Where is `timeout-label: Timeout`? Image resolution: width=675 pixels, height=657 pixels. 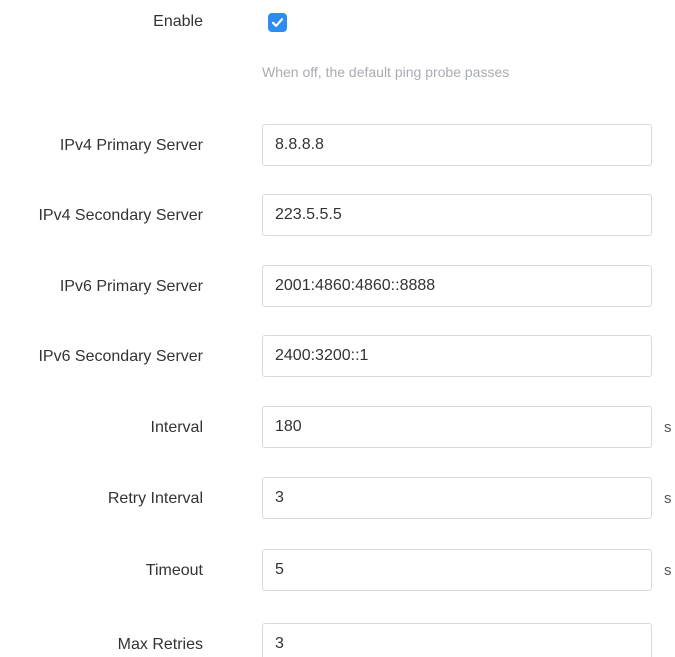 timeout-label: Timeout is located at coordinates (174, 570).